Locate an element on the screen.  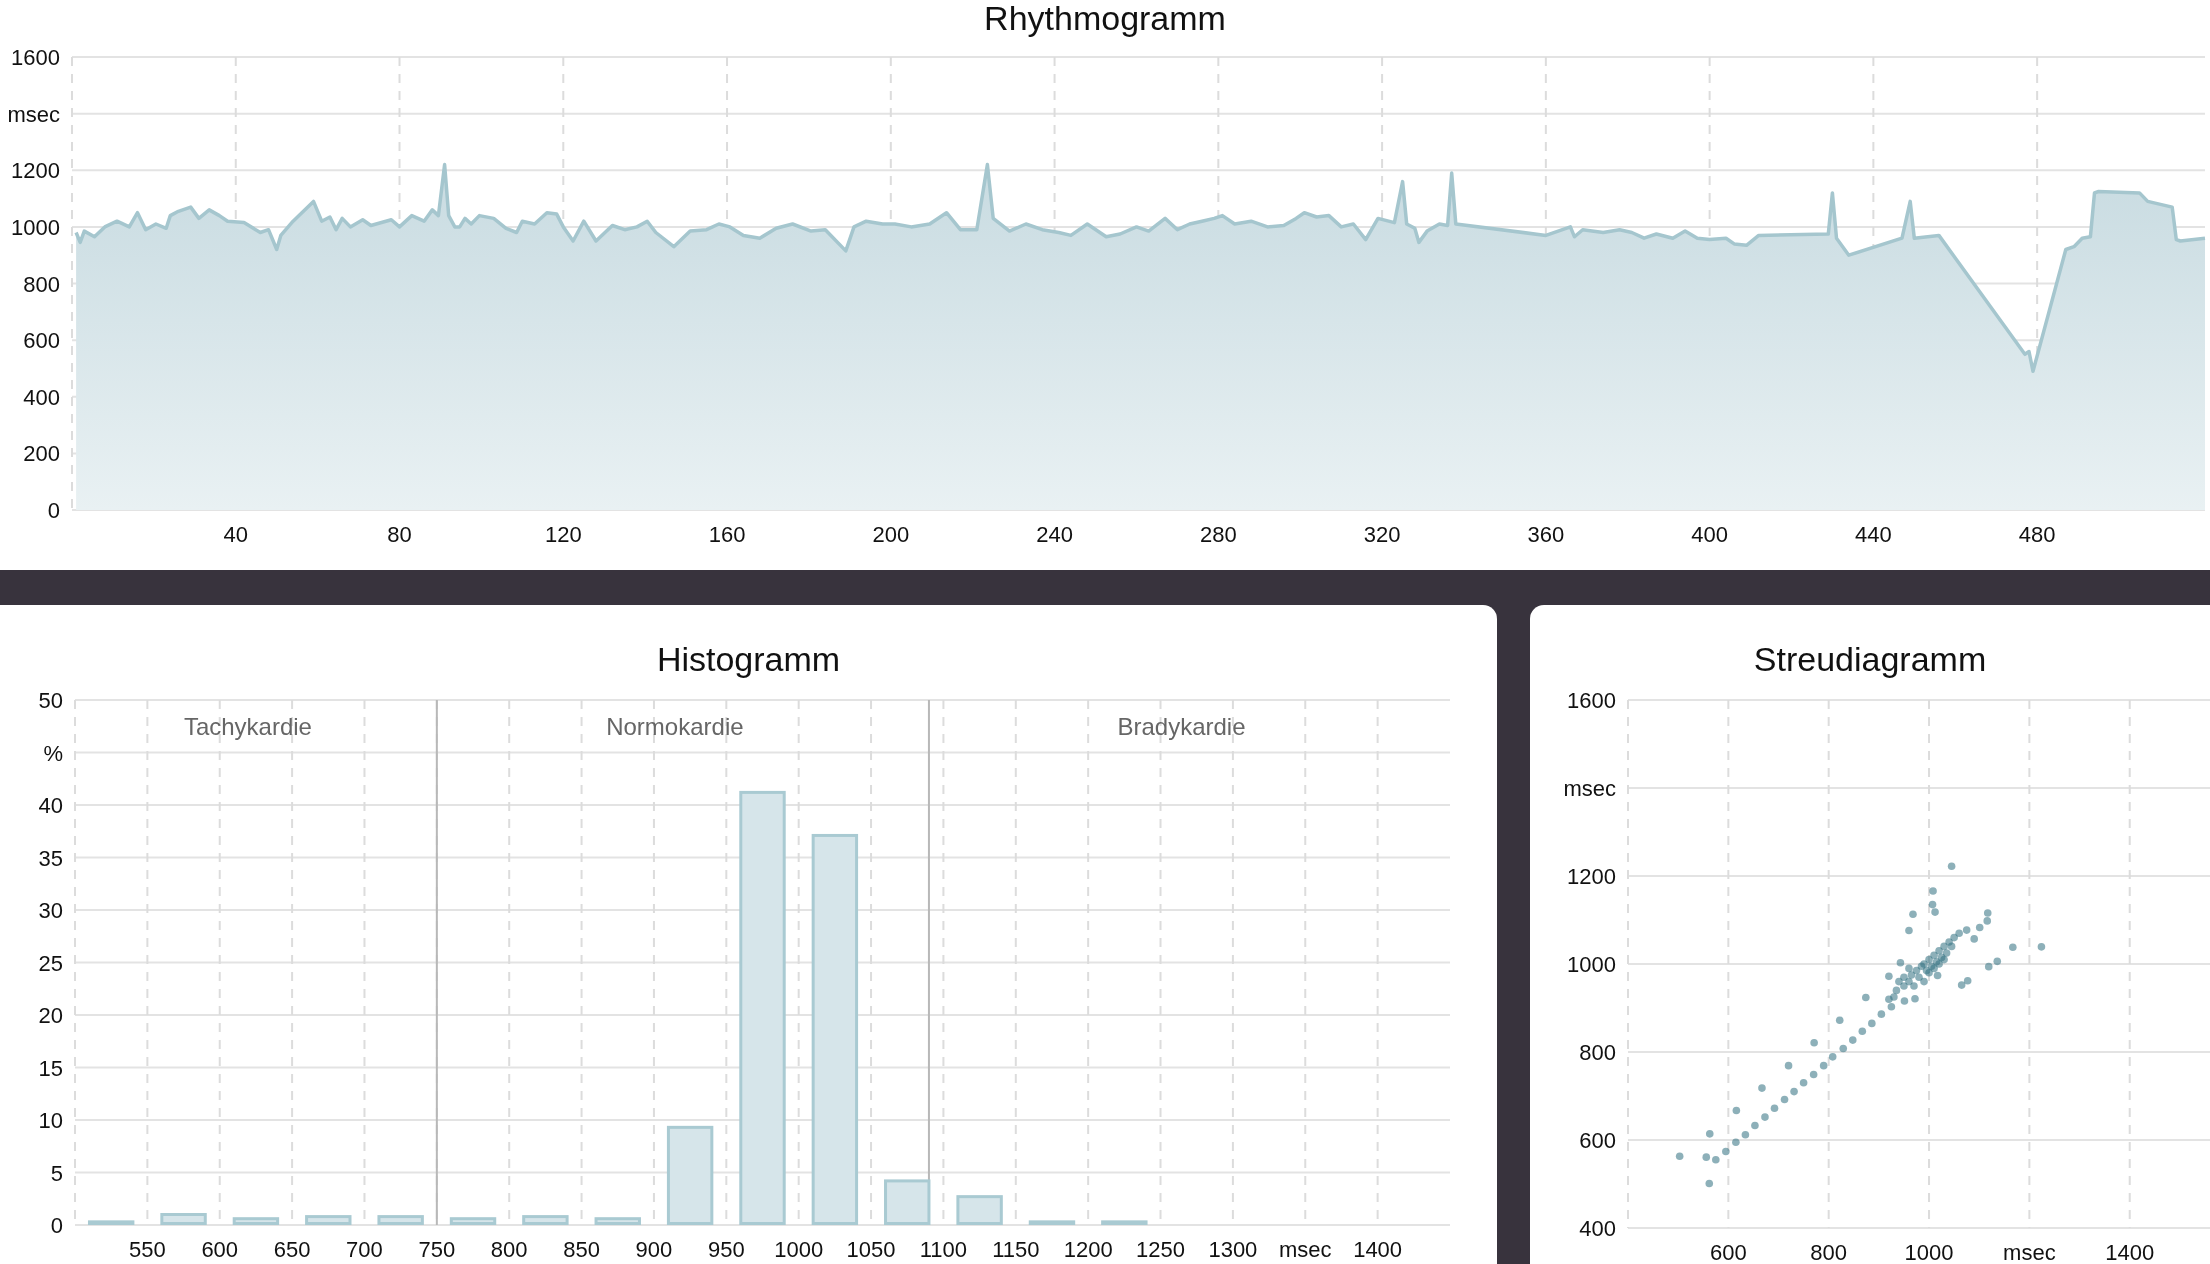
axis-label: 240 is located at coordinates (1054, 534).